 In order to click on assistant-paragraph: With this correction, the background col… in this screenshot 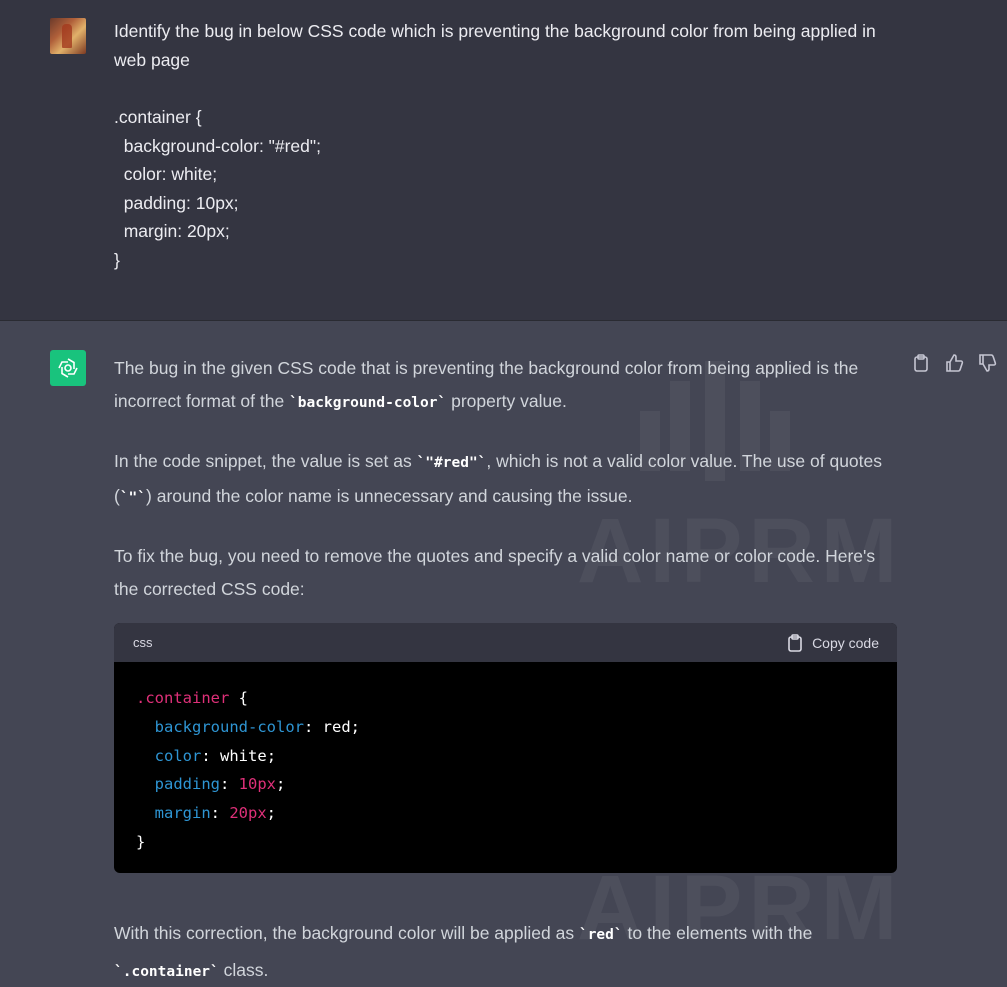, I will do `click(509, 951)`.